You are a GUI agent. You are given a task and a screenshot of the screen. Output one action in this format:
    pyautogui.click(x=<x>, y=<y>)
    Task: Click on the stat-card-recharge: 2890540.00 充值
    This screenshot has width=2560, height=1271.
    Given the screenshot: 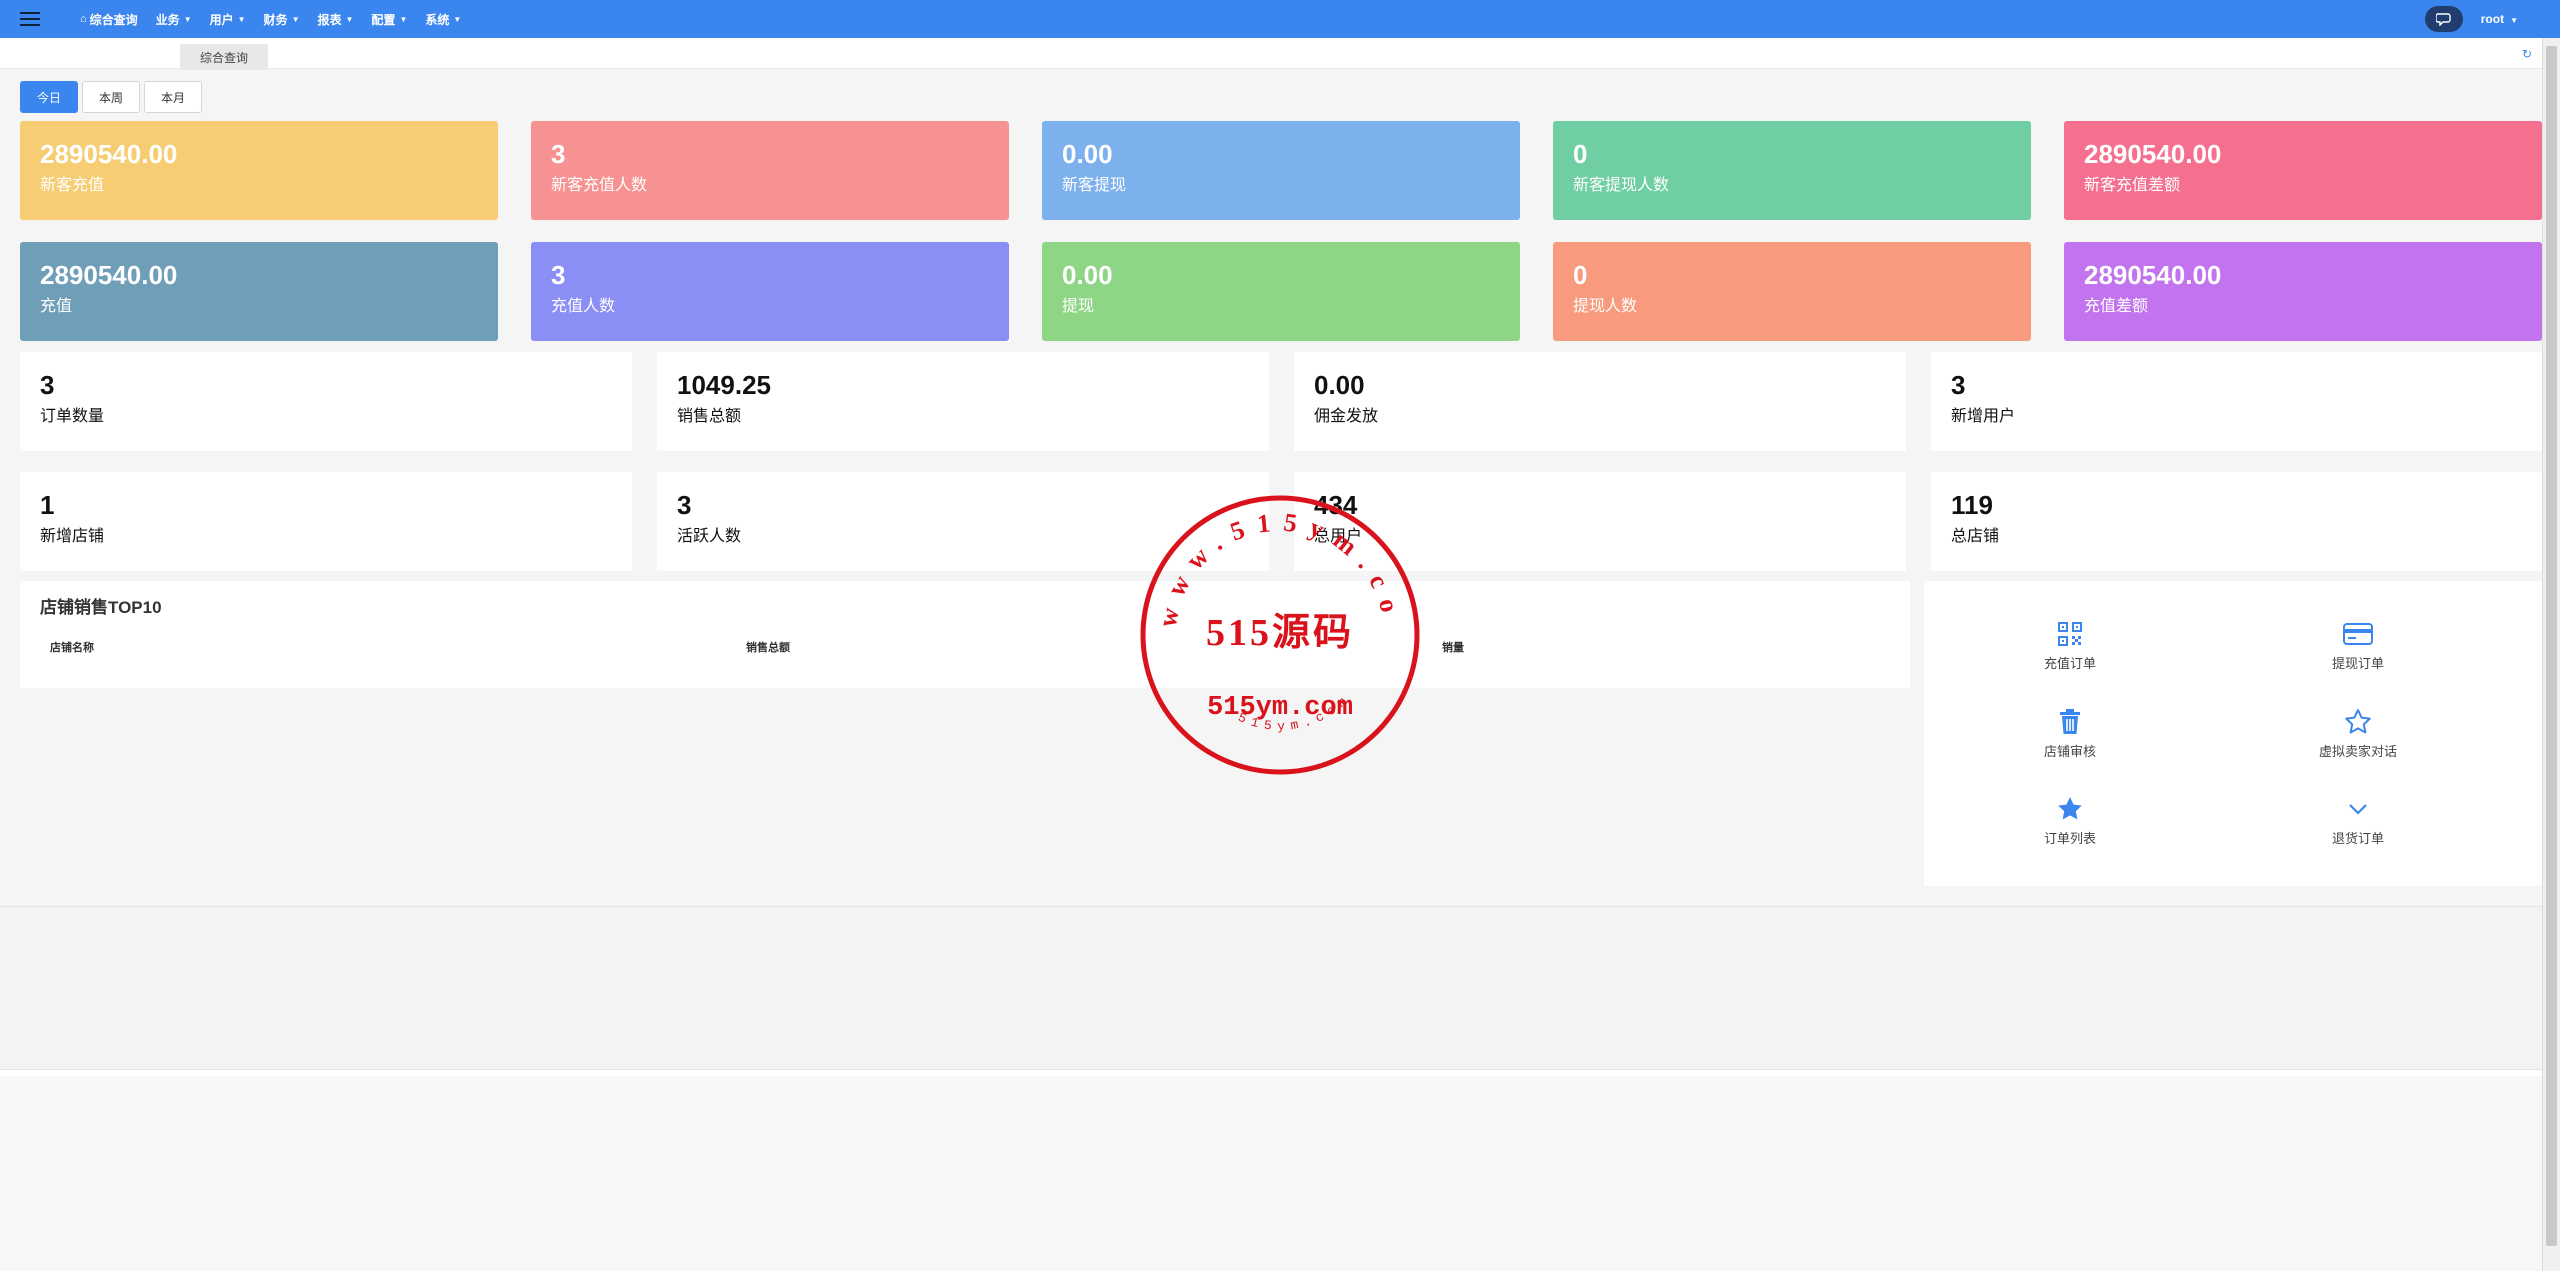 What is the action you would take?
    pyautogui.click(x=259, y=291)
    